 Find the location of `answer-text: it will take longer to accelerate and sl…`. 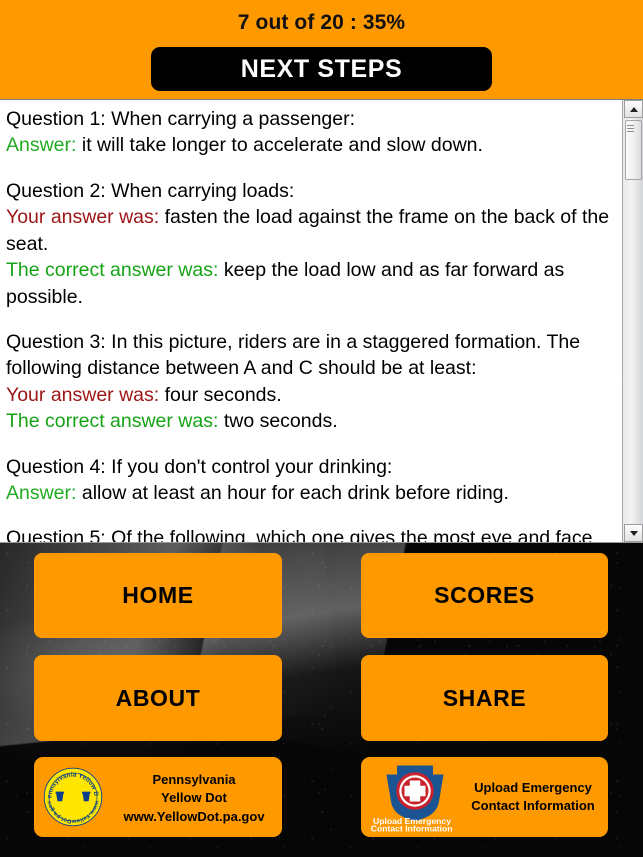

answer-text: it will take longer to accelerate and sl… is located at coordinates (279, 145).